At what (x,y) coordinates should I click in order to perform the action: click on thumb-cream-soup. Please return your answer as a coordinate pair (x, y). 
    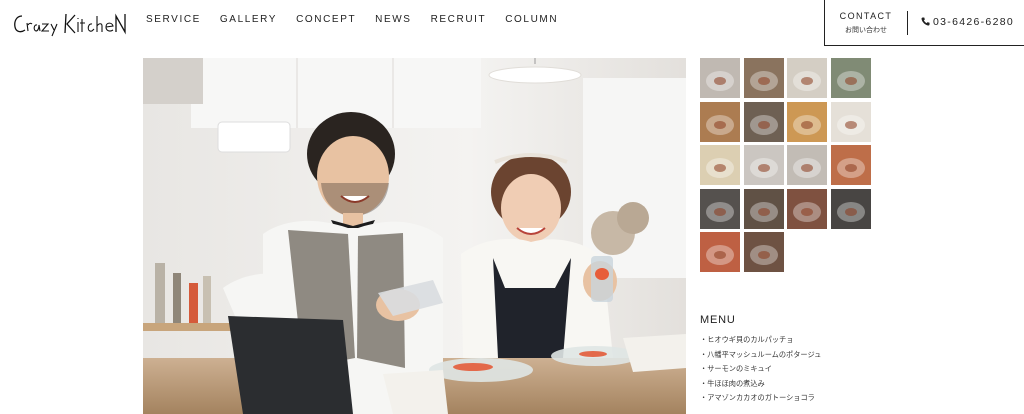
    Looking at the image, I should click on (720, 165).